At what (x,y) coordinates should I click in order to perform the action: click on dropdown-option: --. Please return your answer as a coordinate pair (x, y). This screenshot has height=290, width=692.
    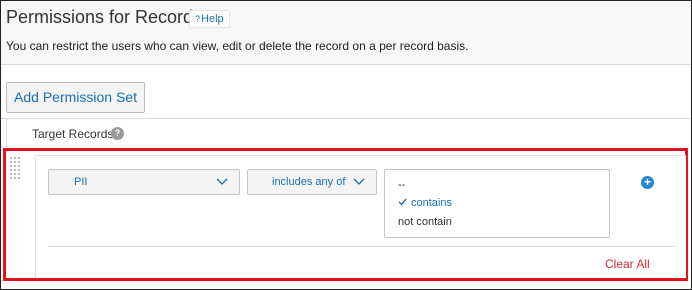
    Looking at the image, I should click on (401, 185).